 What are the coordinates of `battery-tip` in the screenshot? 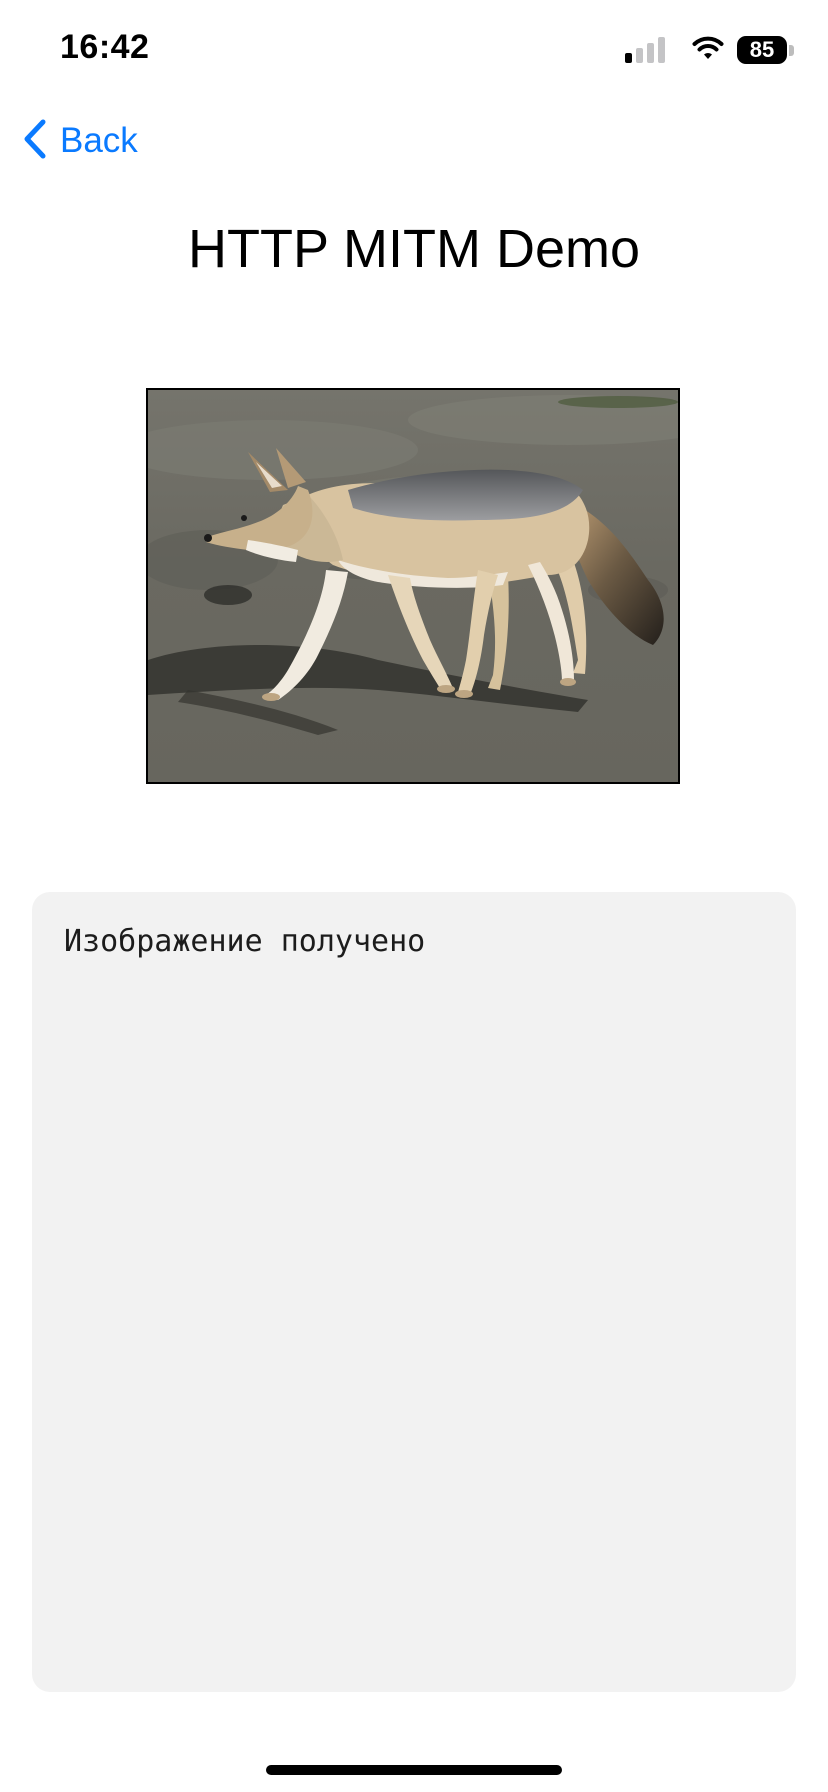 It's located at (791, 50).